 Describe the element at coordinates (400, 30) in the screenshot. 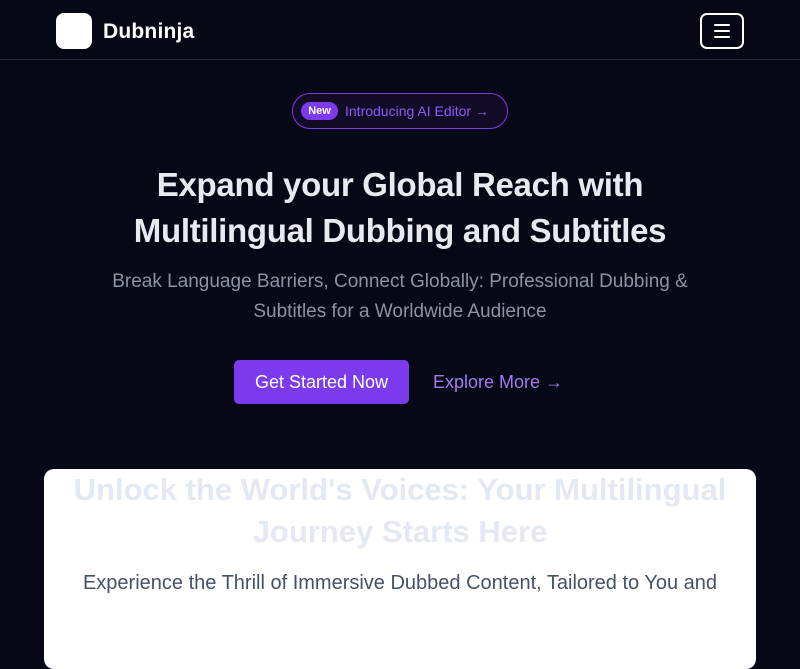

I see `top-navbar: Dubninja` at that location.